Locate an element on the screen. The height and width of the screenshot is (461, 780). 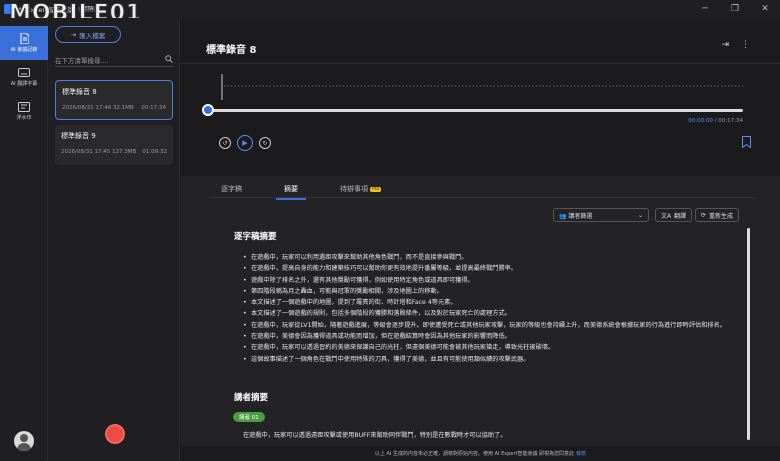
recording-datetime: 2026/08/31 17:45 is located at coordinates (86, 152).